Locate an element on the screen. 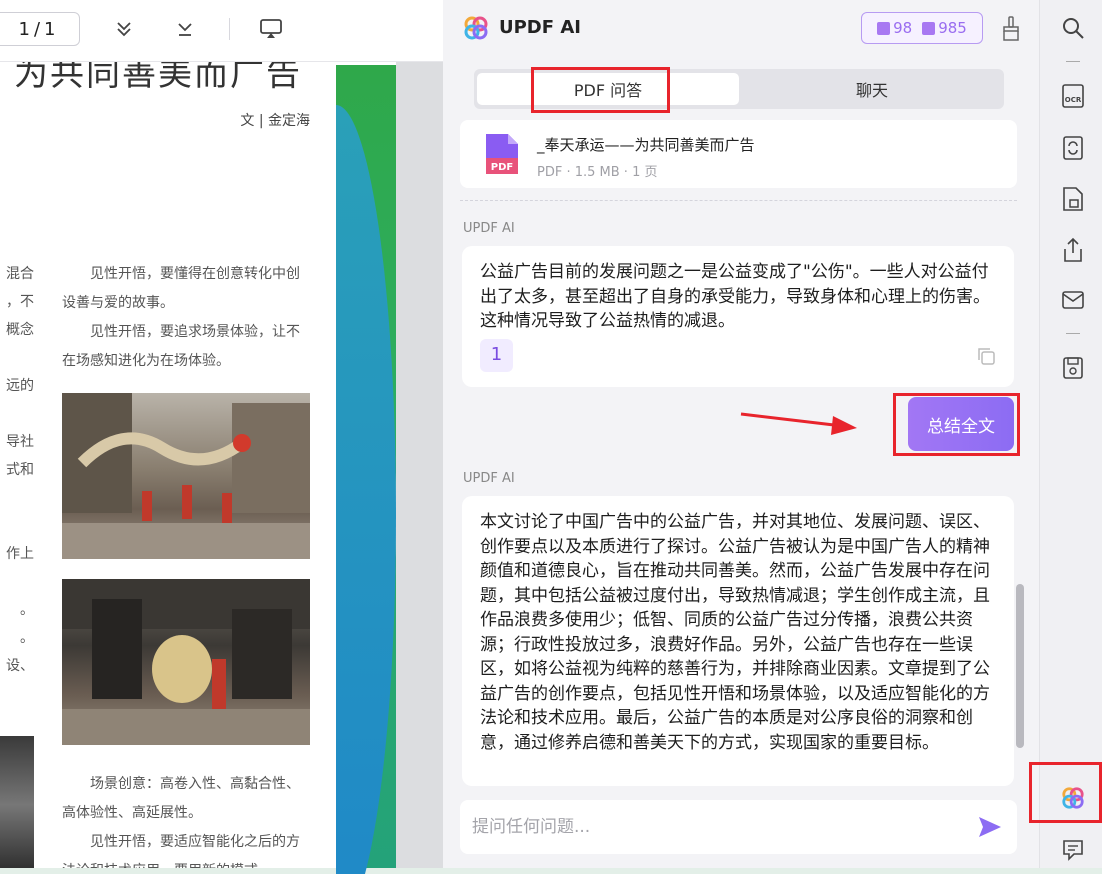 Image resolution: width=1102 pixels, height=874 pixels. convert-icon is located at coordinates (1073, 148).